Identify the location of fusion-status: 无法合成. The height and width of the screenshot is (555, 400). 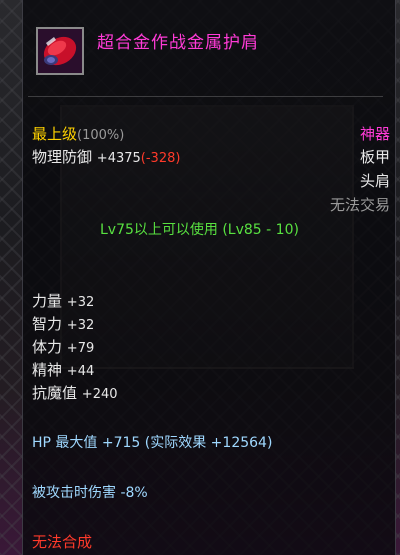
(62, 542).